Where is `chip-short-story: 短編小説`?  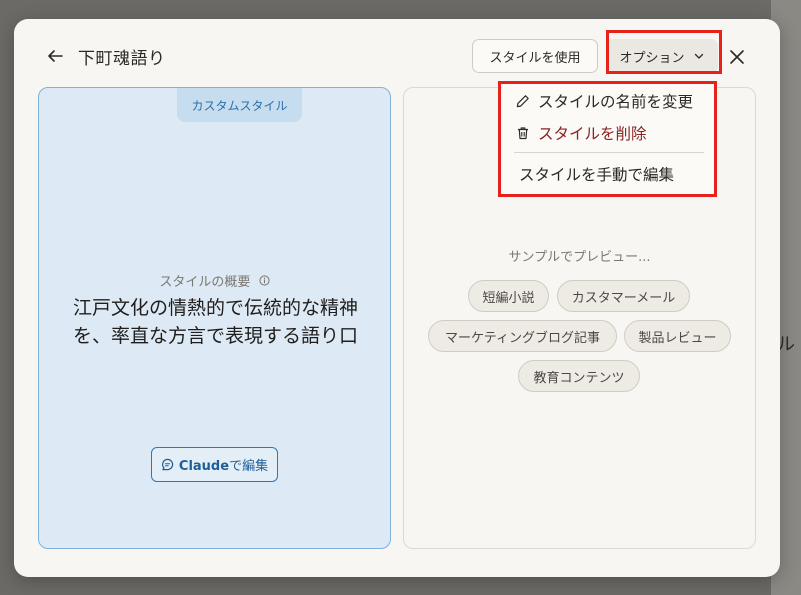
chip-short-story: 短編小説 is located at coordinates (508, 296).